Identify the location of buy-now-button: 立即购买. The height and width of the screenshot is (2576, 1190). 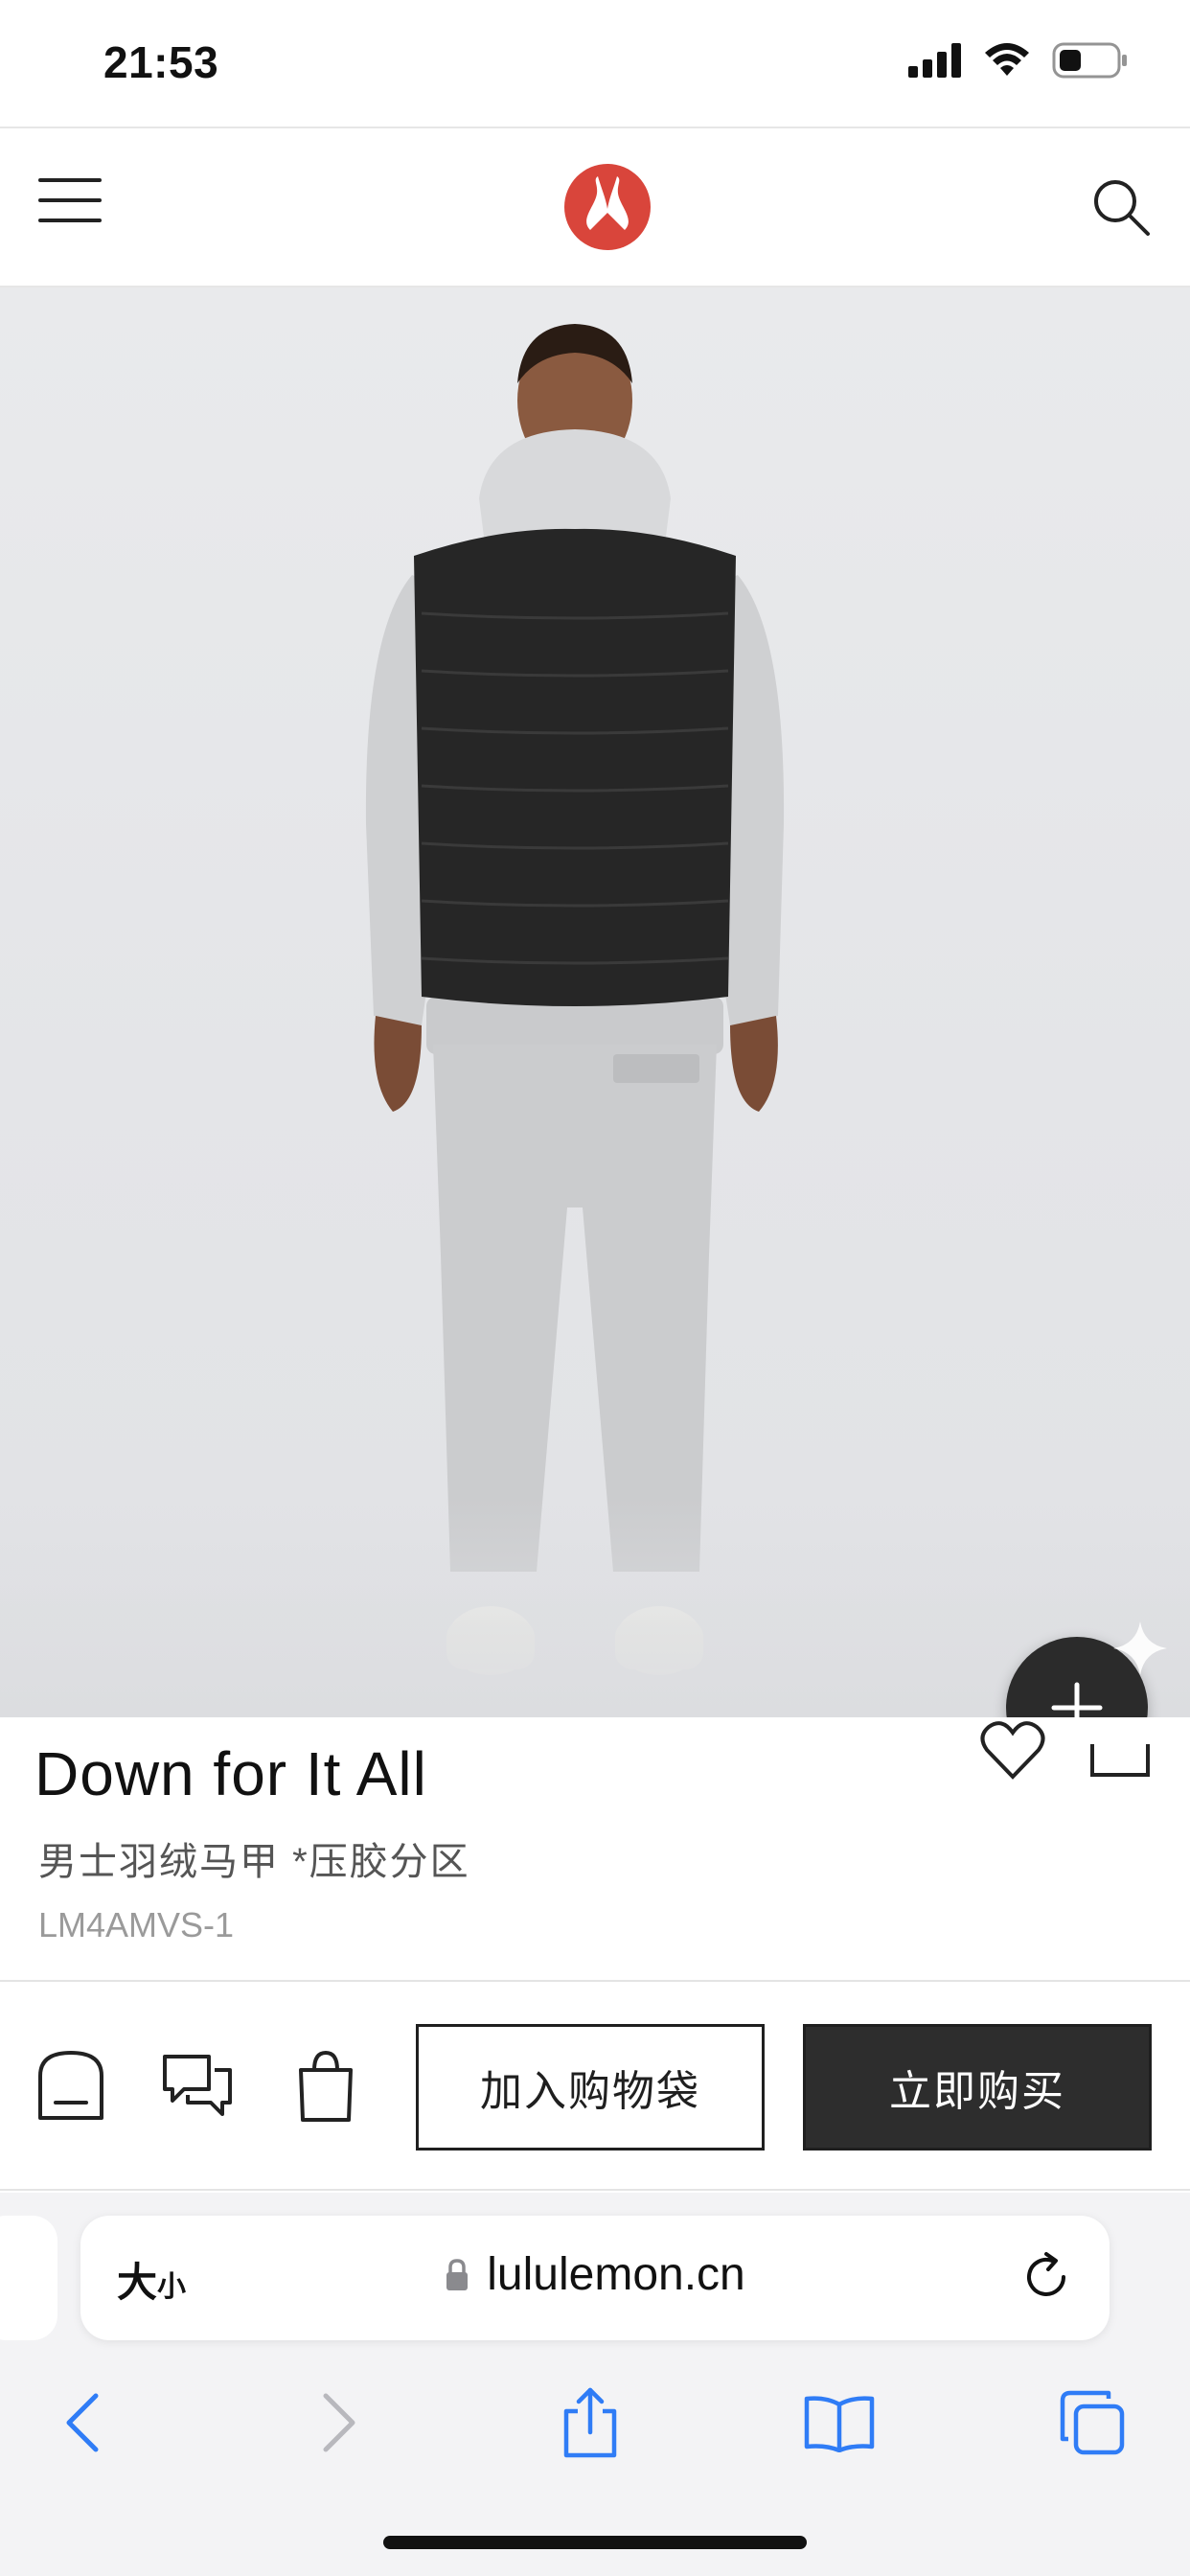
(978, 2087).